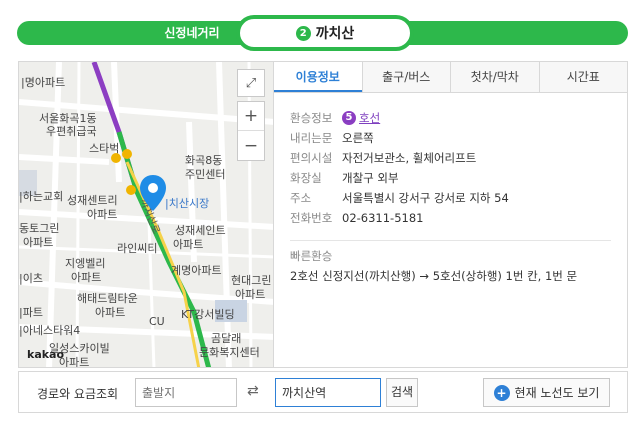 The height and width of the screenshot is (430, 640). Describe the element at coordinates (409, 158) in the screenshot. I see `facility-value: 자전거보관소, 휠체어리프트` at that location.